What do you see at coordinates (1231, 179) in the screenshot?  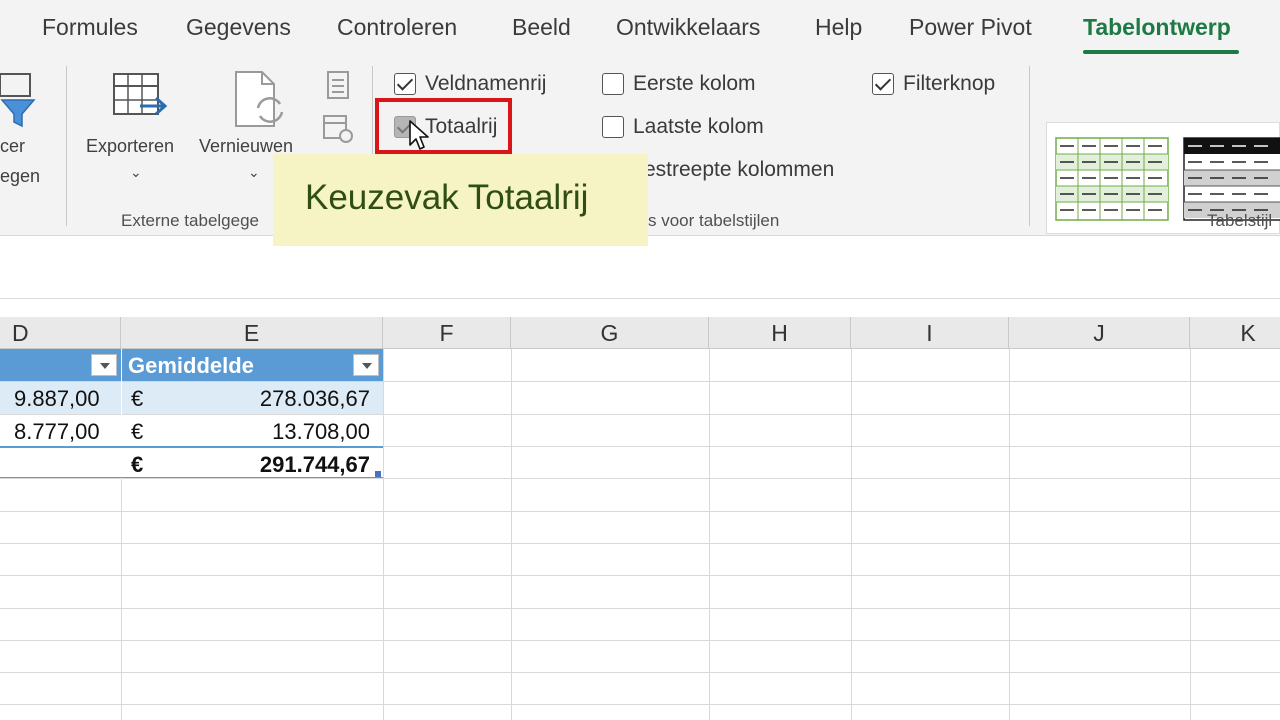 I see `table-style-dark-grey` at bounding box center [1231, 179].